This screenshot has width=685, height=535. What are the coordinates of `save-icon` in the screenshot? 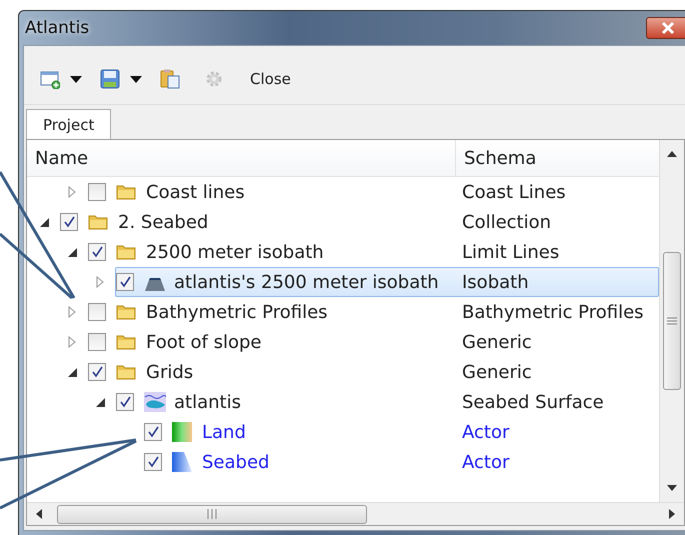 It's located at (110, 79).